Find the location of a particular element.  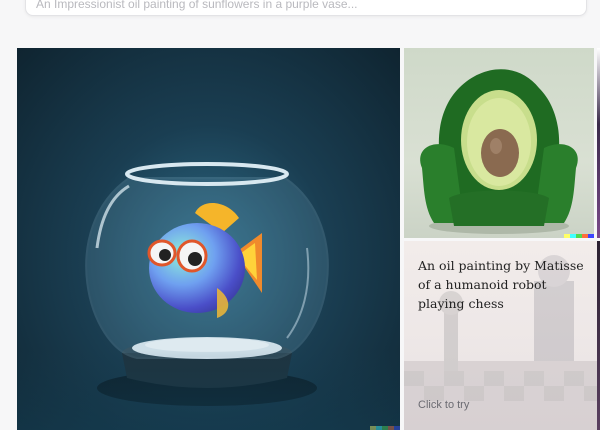

gallery-image-avocado-chair is located at coordinates (499, 143).